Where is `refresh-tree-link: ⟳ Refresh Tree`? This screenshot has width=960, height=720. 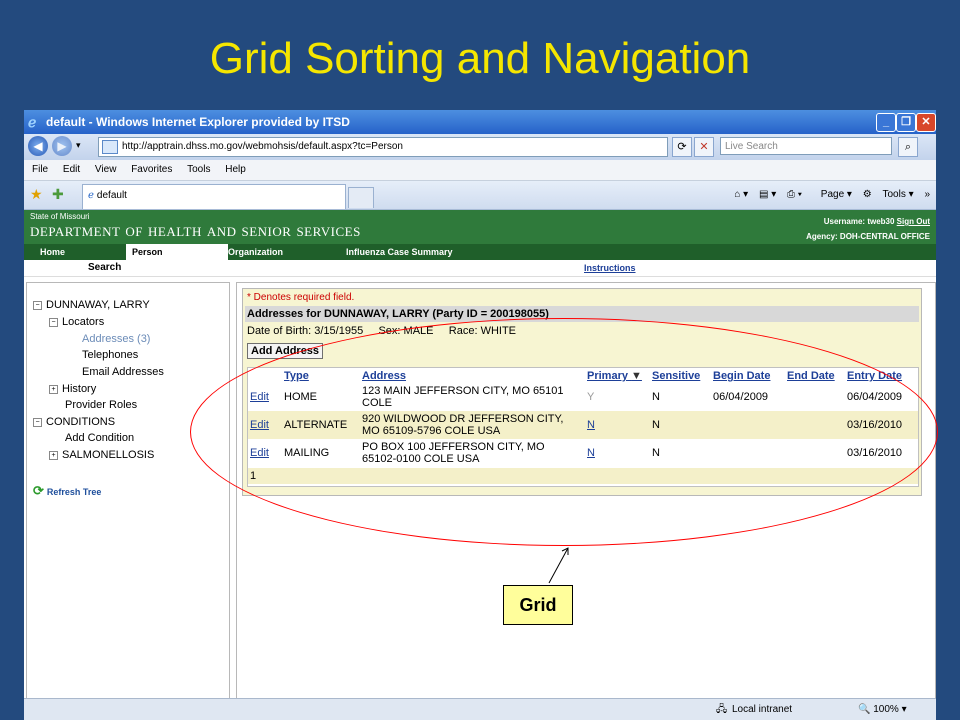
refresh-tree-link: ⟳ Refresh Tree is located at coordinates (67, 491).